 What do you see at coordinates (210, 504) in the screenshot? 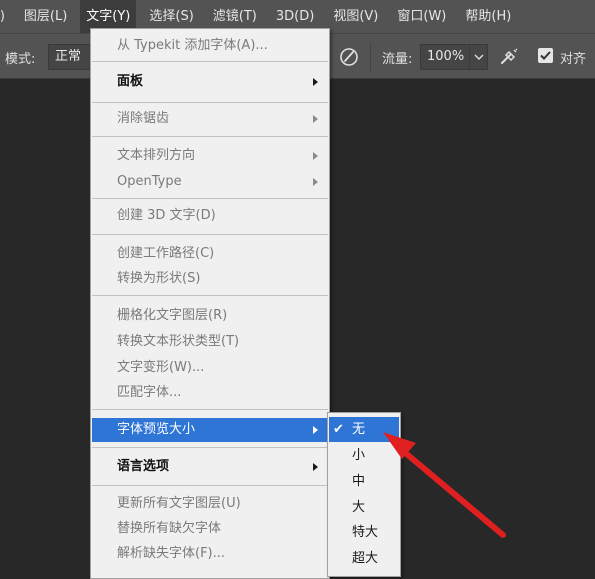
I see `menu-item-update-all-text-layers: 更新所有文字图层(U)` at bounding box center [210, 504].